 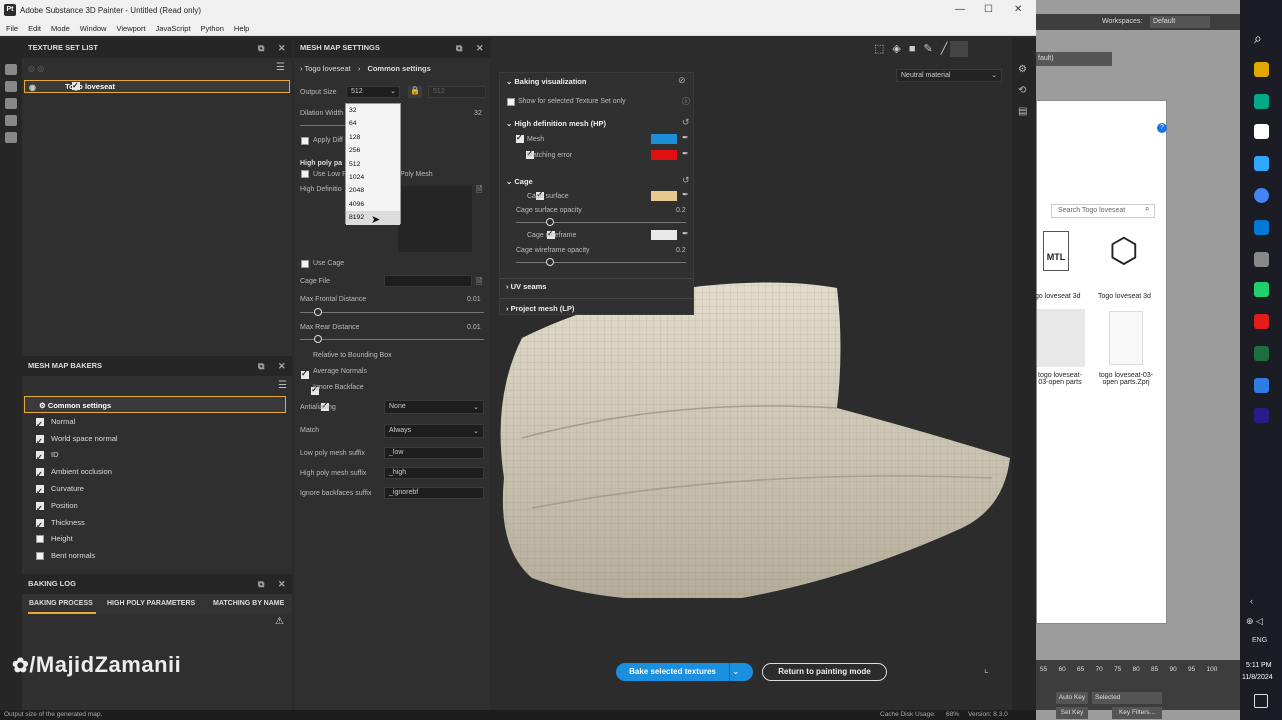 I want to click on breadcrumb-item: Common settings, so click(x=398, y=68).